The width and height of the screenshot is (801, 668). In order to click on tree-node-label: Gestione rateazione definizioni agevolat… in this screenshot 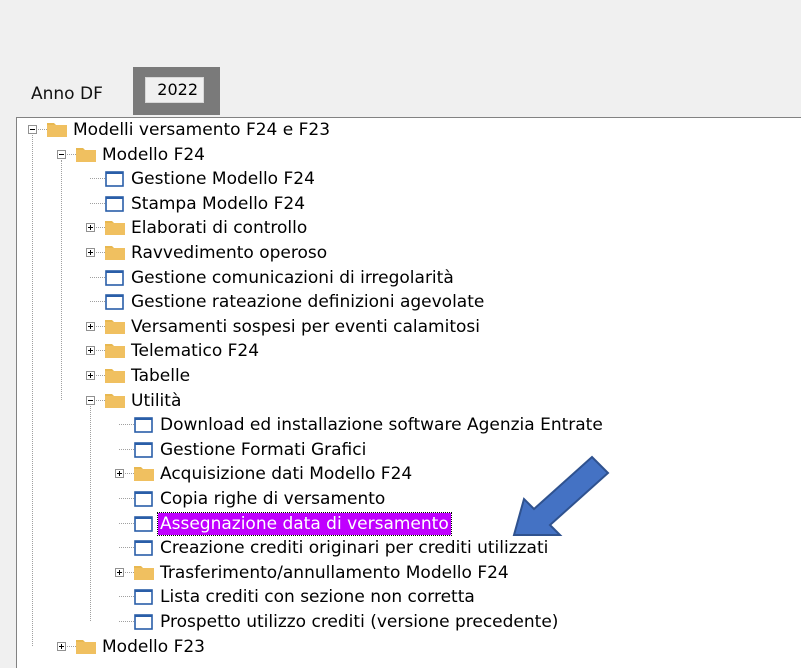, I will do `click(307, 302)`.